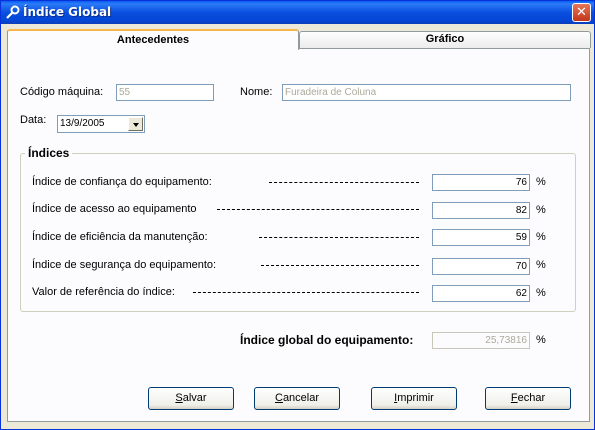  Describe the element at coordinates (481, 293) in the screenshot. I see `valor-referencia-field: 62` at that location.